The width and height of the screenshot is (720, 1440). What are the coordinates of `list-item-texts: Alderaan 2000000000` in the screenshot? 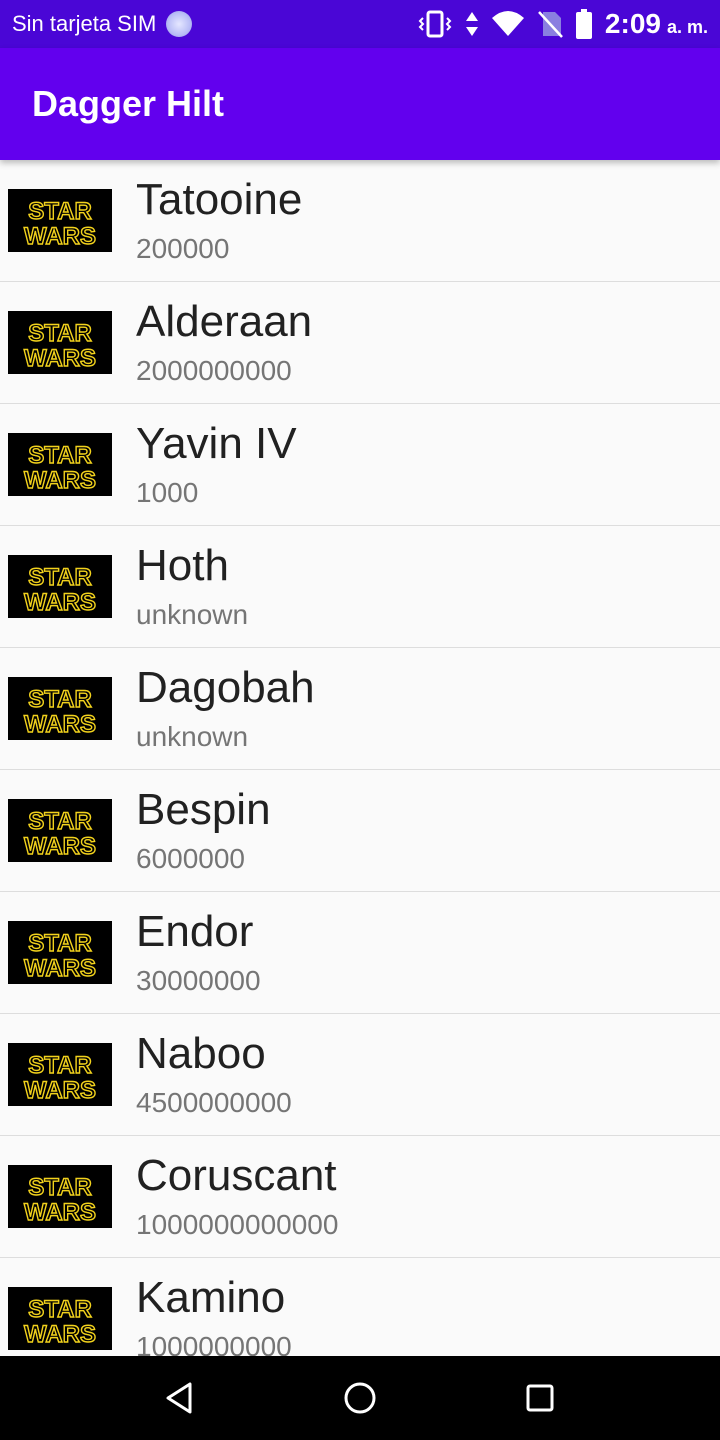 It's located at (224, 342).